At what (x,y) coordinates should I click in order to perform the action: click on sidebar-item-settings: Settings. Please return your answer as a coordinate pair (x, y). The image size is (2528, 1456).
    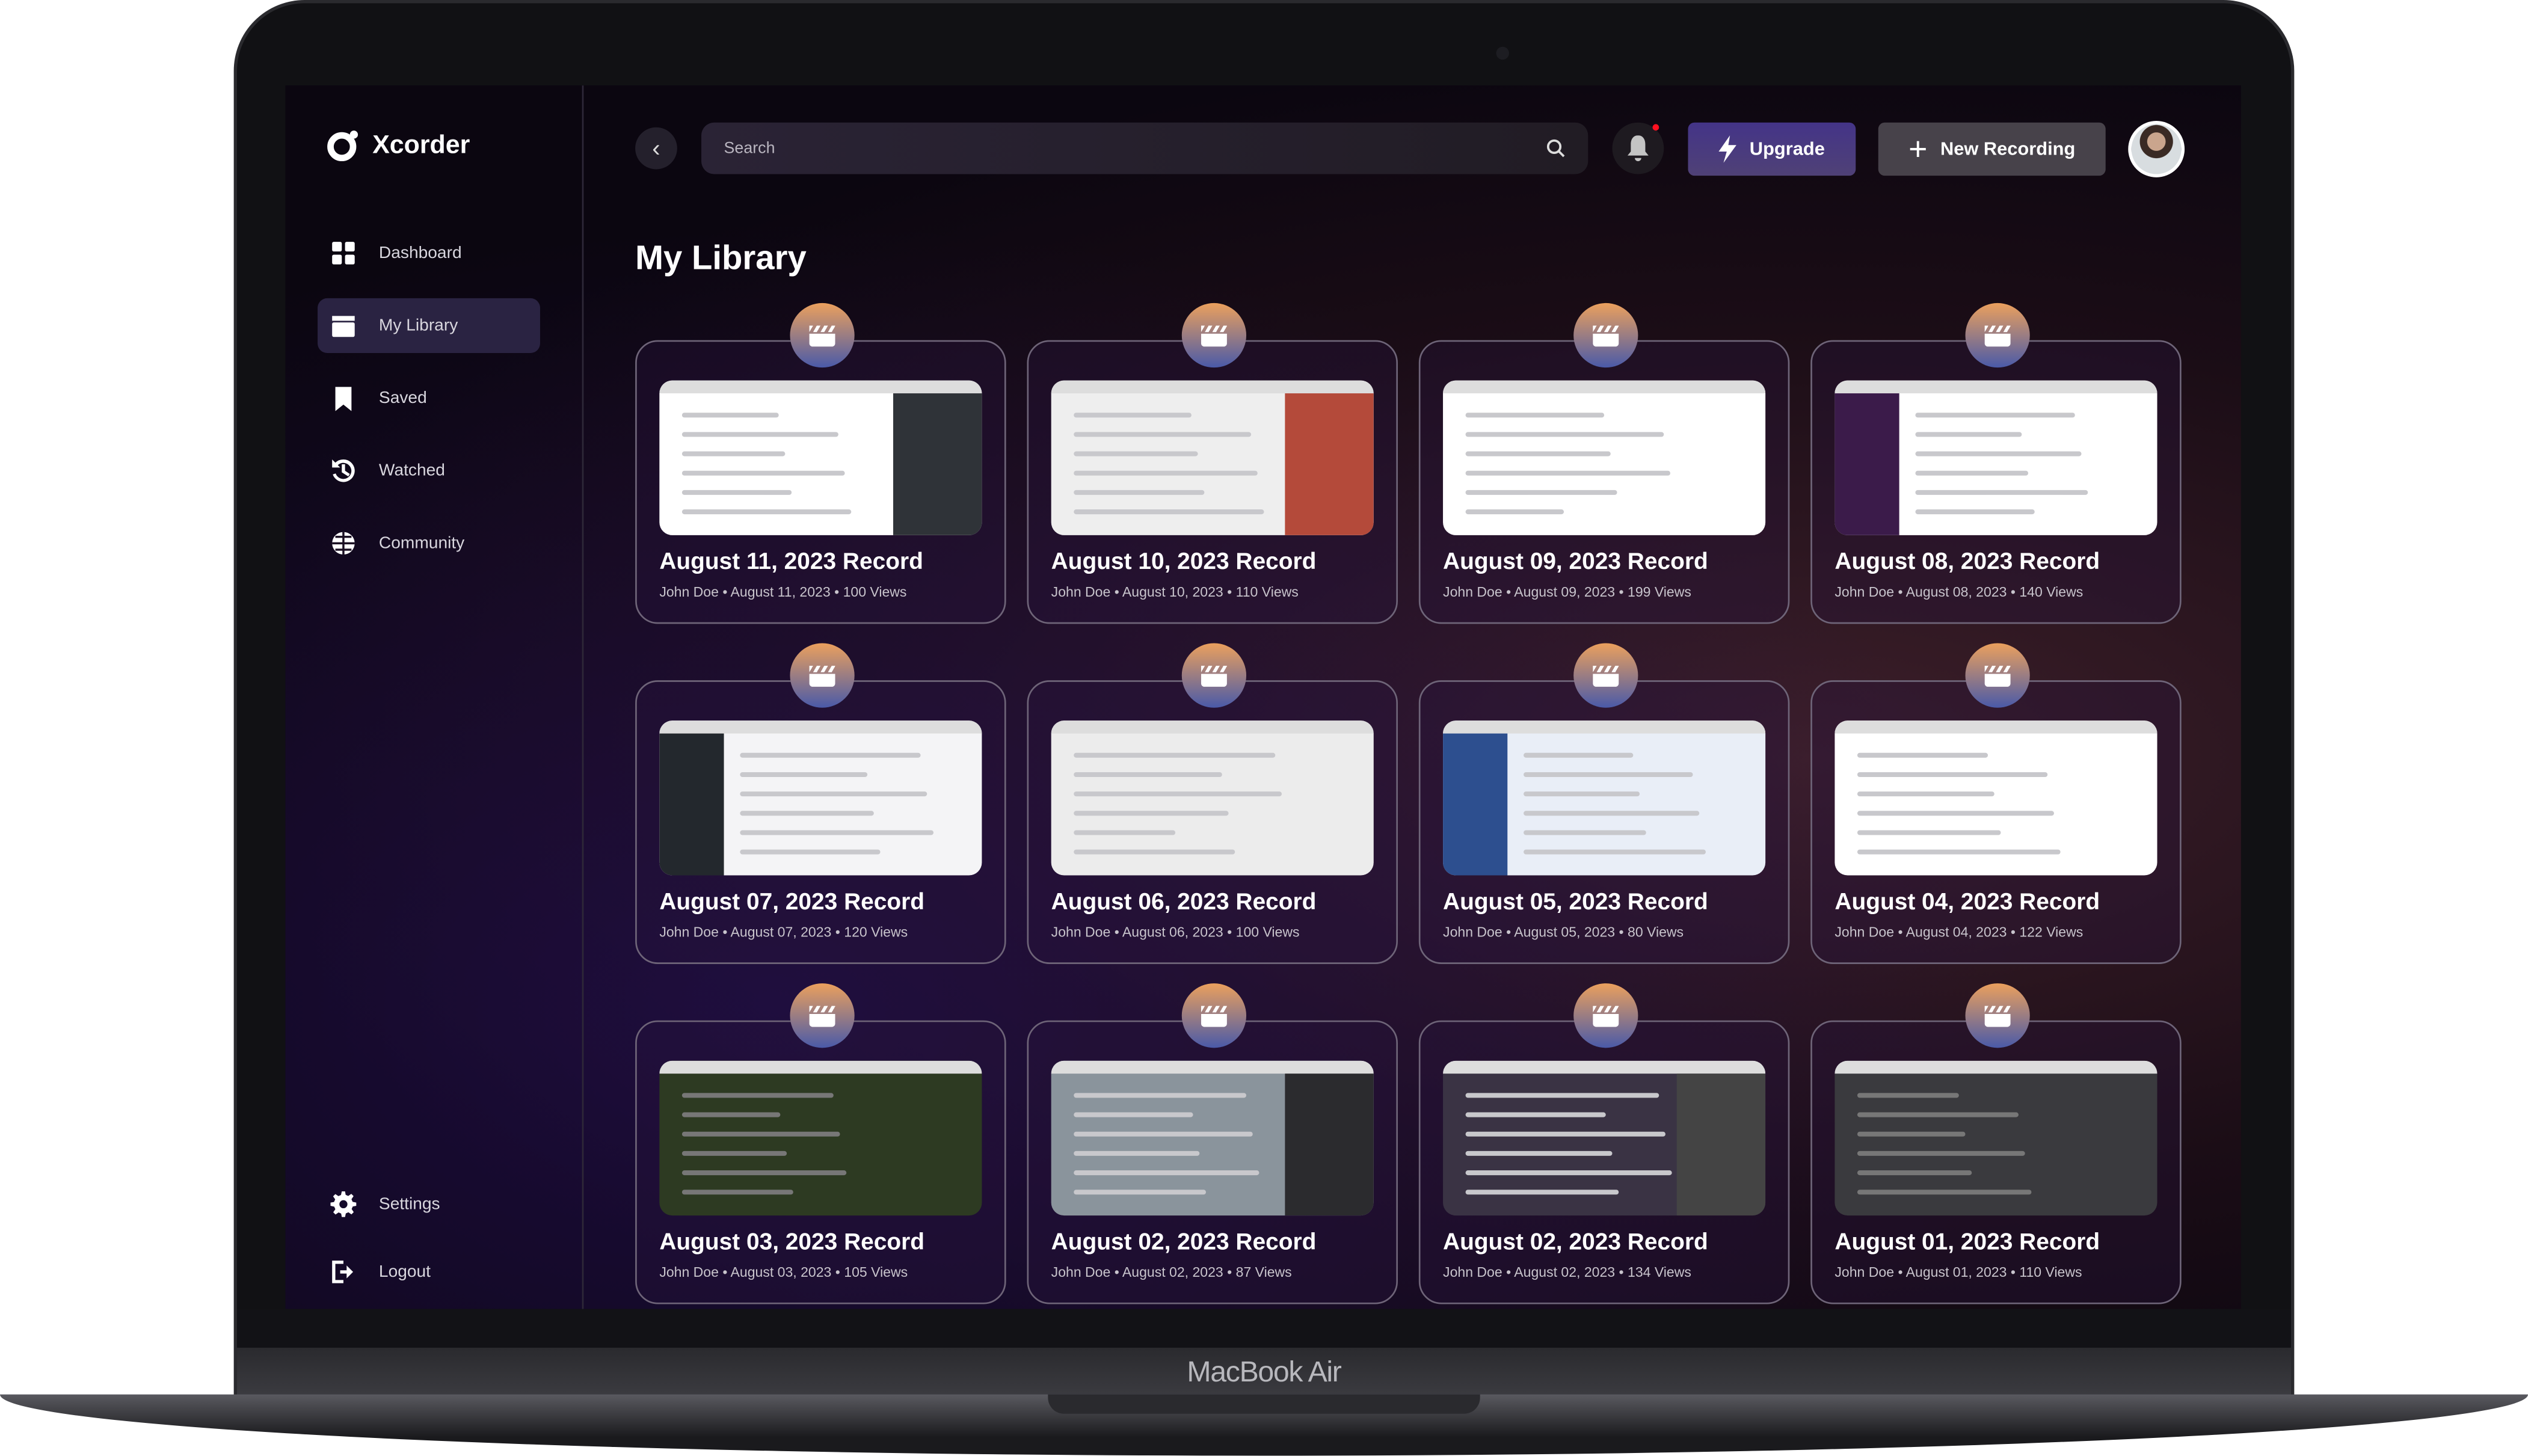
    Looking at the image, I should click on (429, 1204).